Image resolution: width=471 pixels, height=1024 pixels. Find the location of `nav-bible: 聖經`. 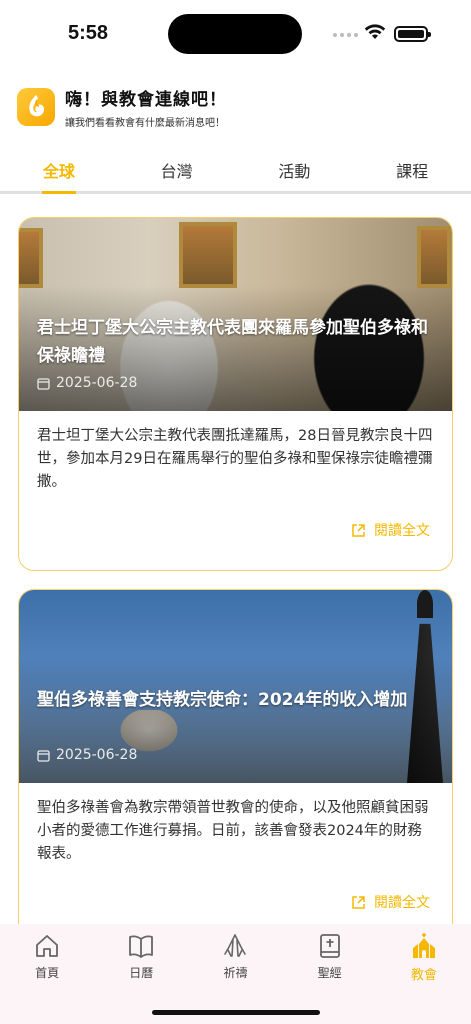

nav-bible: 聖經 is located at coordinates (330, 974).